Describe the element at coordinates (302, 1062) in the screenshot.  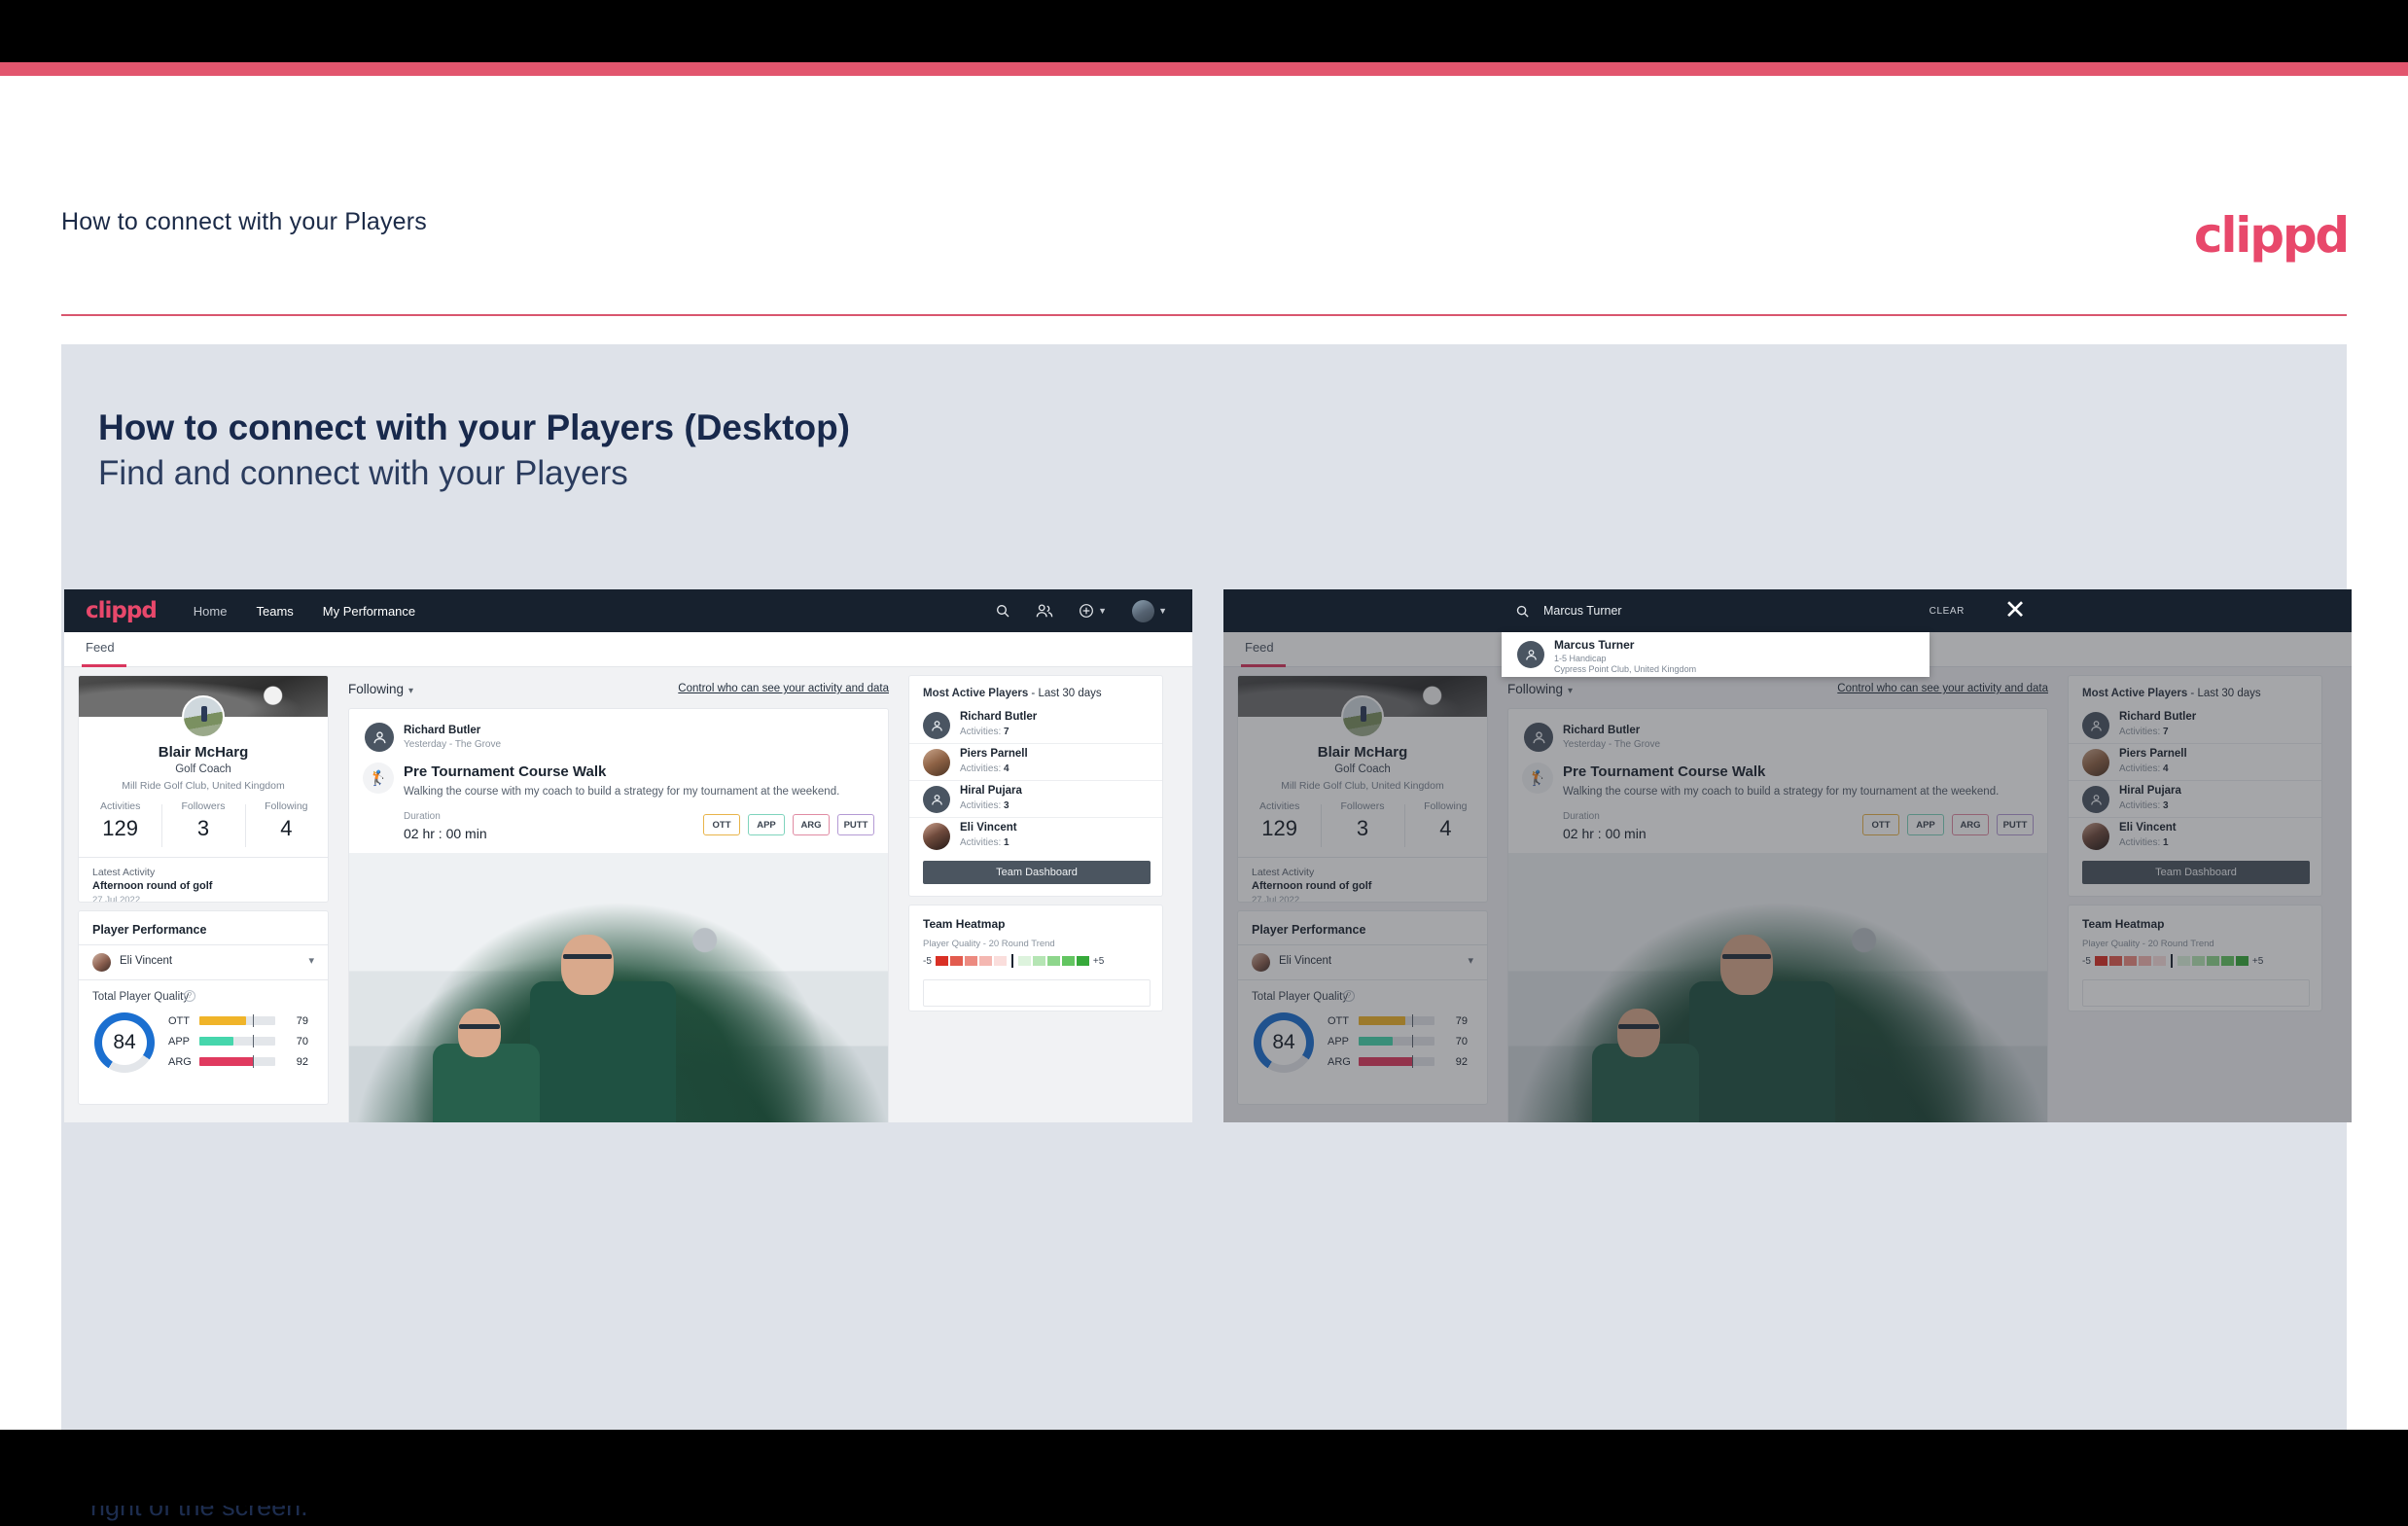
I see `metric-value: 92` at that location.